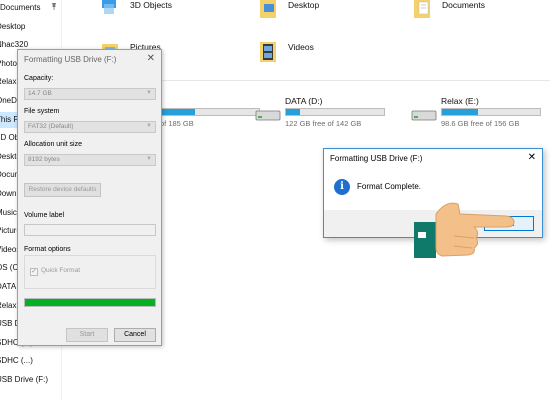 The width and height of the screenshot is (550, 400). What do you see at coordinates (44, 159) in the screenshot?
I see `allocation-value: 8192 bytes` at bounding box center [44, 159].